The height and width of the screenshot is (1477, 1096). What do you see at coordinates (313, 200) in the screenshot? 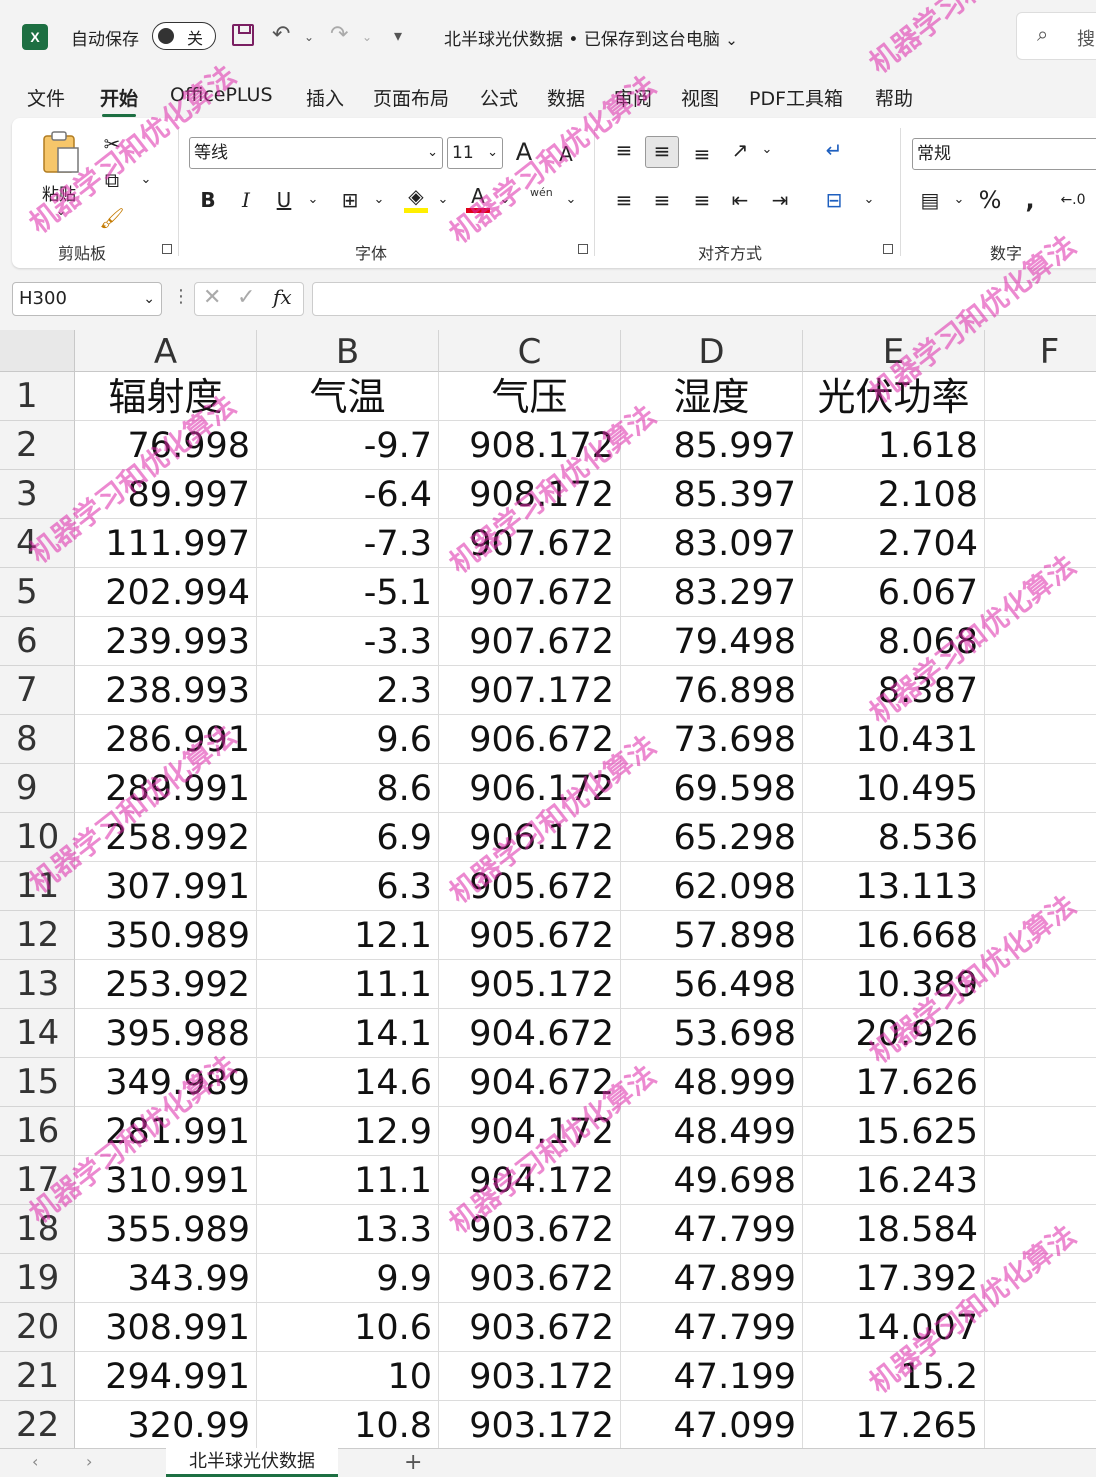
I see `underline-dropdown-icon: ⌄` at bounding box center [313, 200].